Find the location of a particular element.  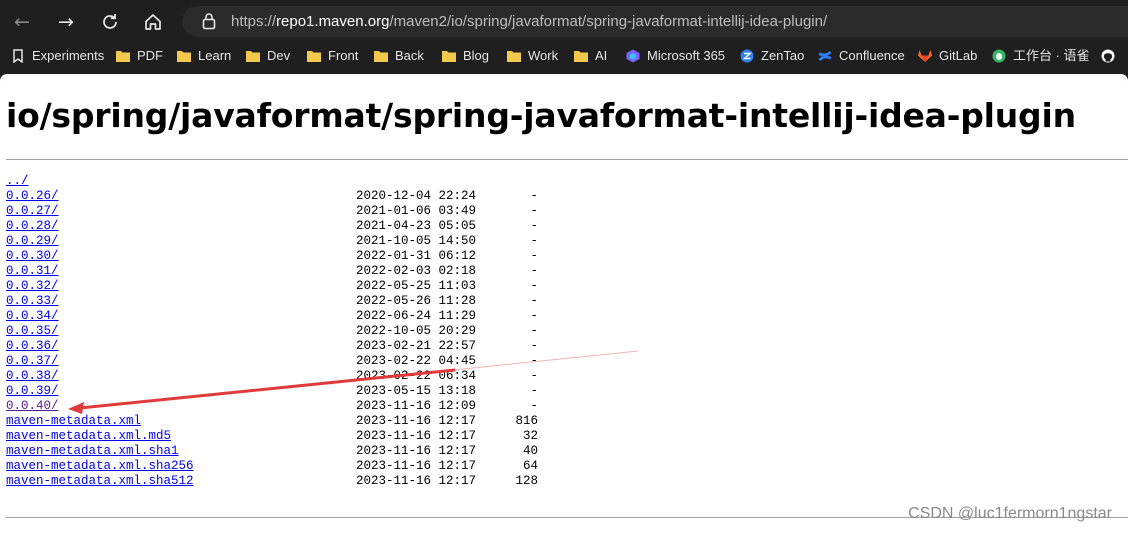

bookmark-label: Back is located at coordinates (409, 55).